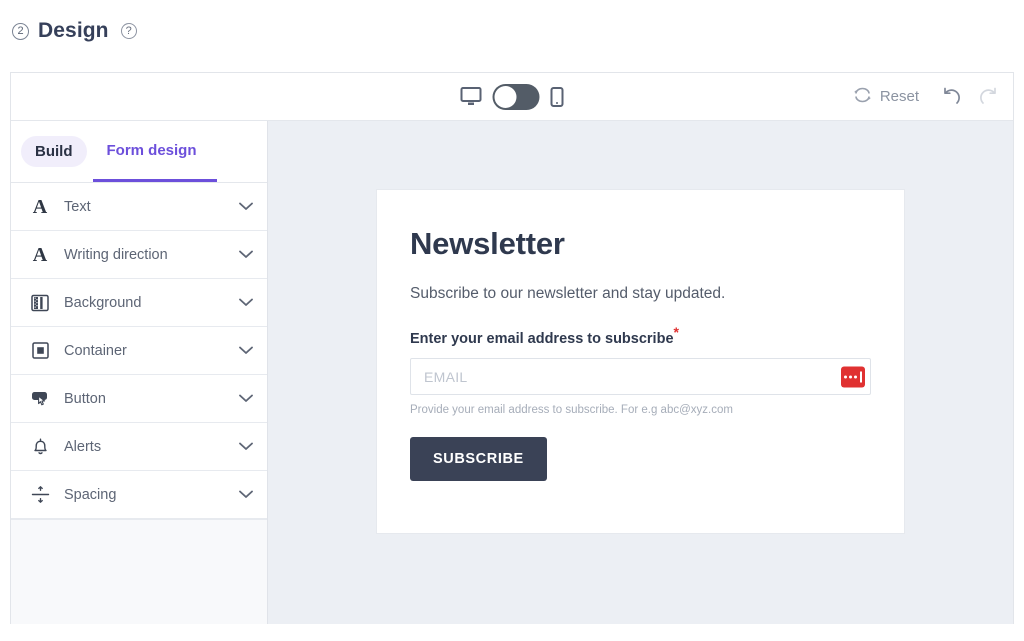  What do you see at coordinates (542, 339) in the screenshot?
I see `email-label-text: Enter your email address to subscribe` at bounding box center [542, 339].